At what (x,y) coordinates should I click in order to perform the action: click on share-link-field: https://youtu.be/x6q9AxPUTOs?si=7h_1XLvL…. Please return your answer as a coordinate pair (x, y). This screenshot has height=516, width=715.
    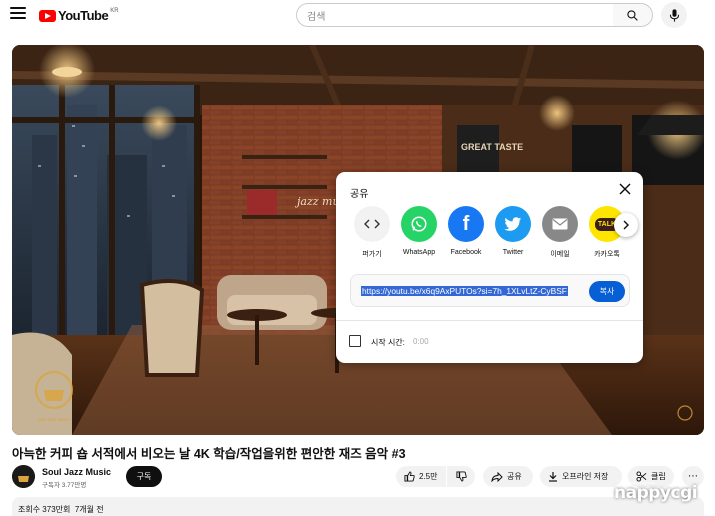
    Looking at the image, I should click on (490, 290).